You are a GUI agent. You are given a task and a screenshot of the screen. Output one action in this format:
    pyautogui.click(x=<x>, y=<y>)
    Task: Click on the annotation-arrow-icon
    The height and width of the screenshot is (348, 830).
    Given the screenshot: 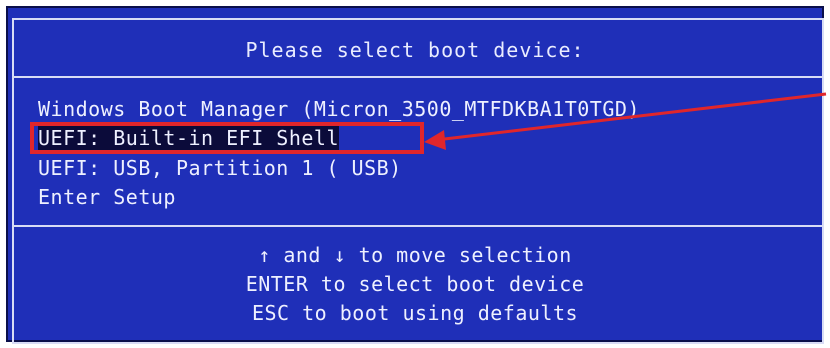 What is the action you would take?
    pyautogui.click(x=625, y=121)
    